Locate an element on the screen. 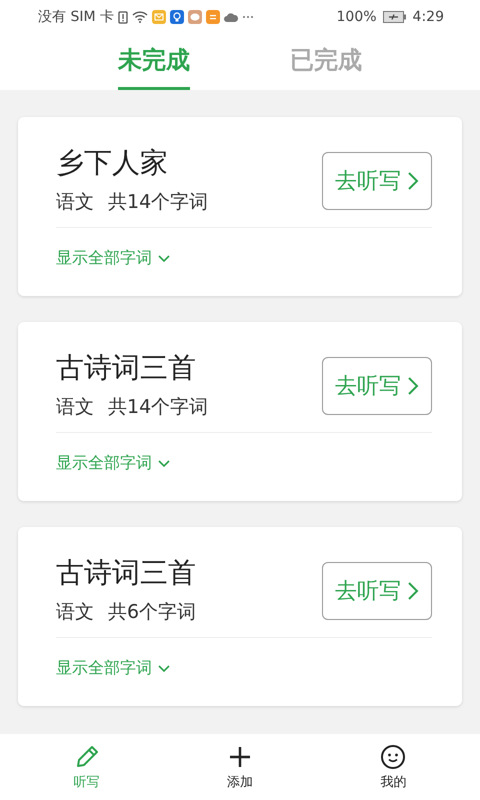 This screenshot has height=800, width=480. nav-tab: 听写 is located at coordinates (87, 767).